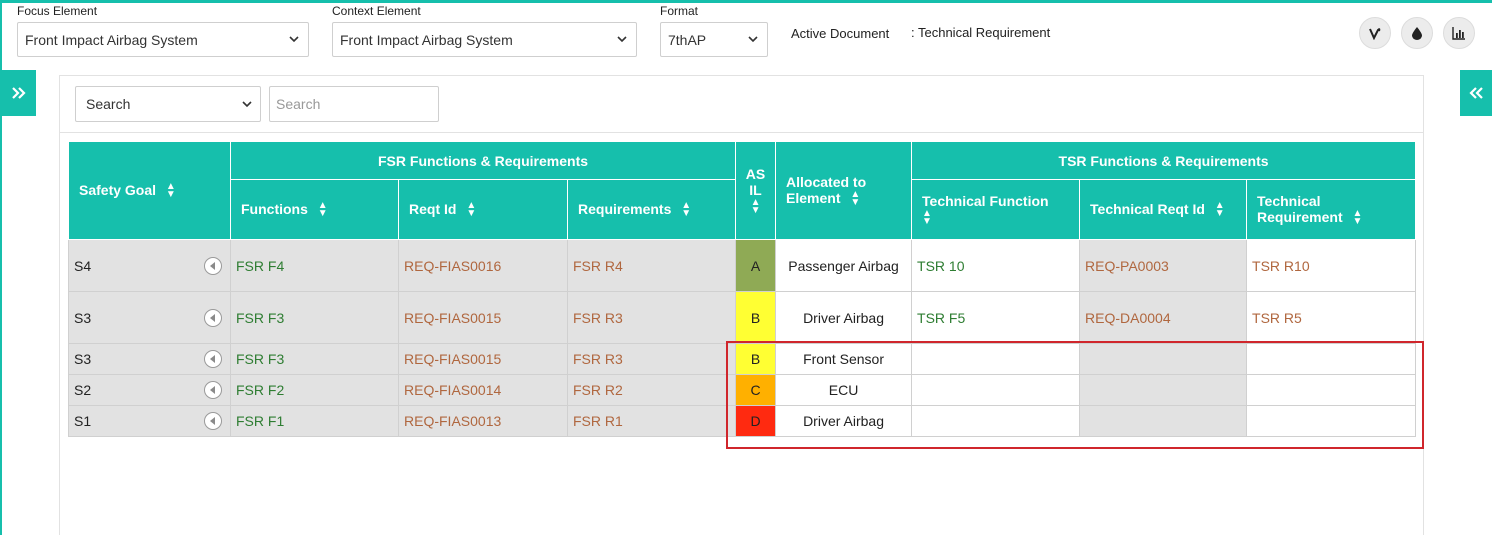  I want to click on focus-element-label: Focus Element, so click(57, 11).